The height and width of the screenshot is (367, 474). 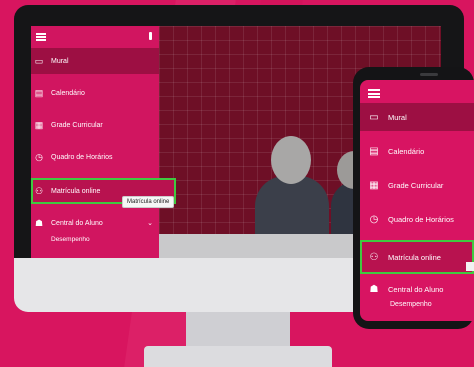 I want to click on desktop-menu-item-calendario: ▤ Calendário, so click(x=95, y=93).